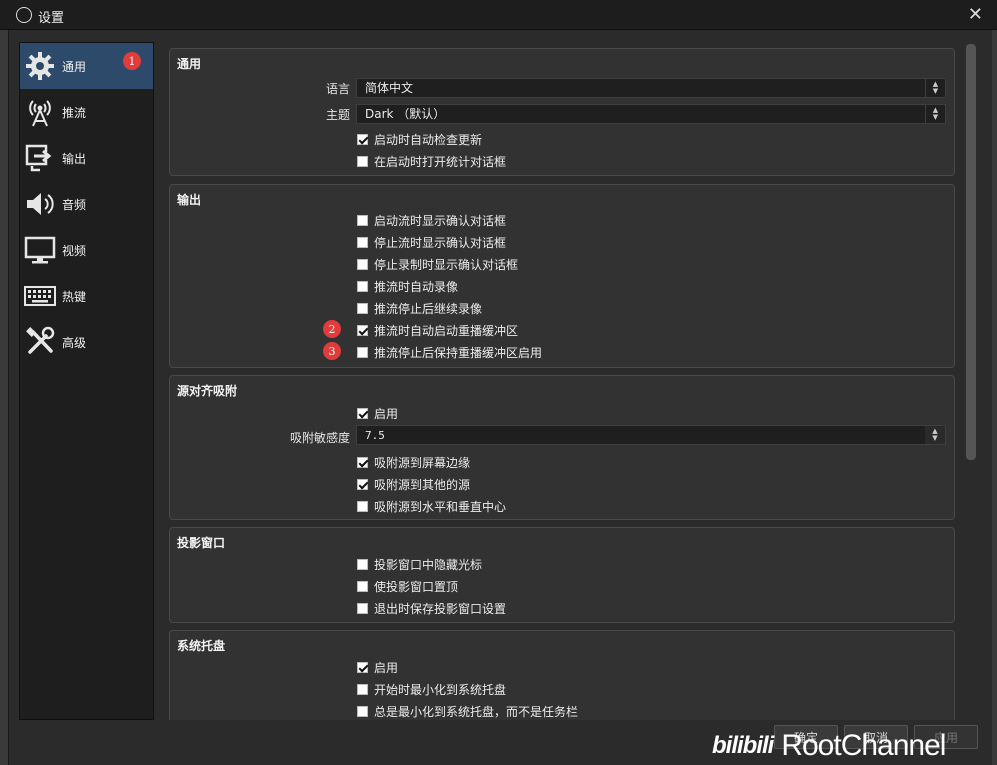  What do you see at coordinates (428, 140) in the screenshot?
I see `checkbox-label: 启动时自动检查更新` at bounding box center [428, 140].